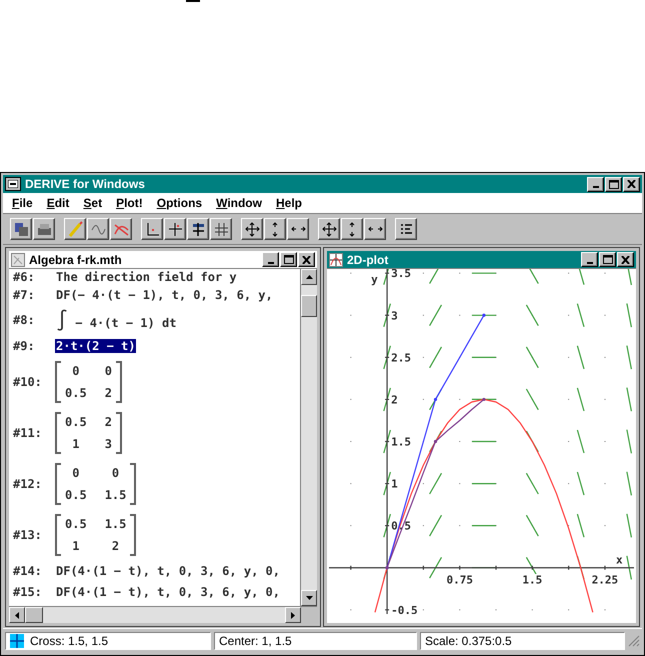 The width and height of the screenshot is (645, 656). I want to click on matrix: 0.5 1.5 1 2, so click(95, 535).